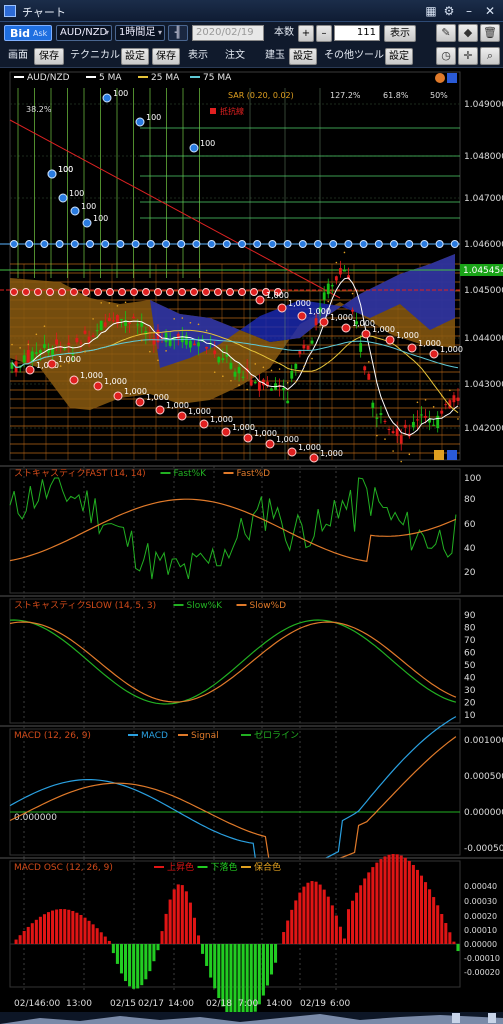 The width and height of the screenshot is (503, 1024). I want to click on window-close-icon: ✕, so click(490, 11).